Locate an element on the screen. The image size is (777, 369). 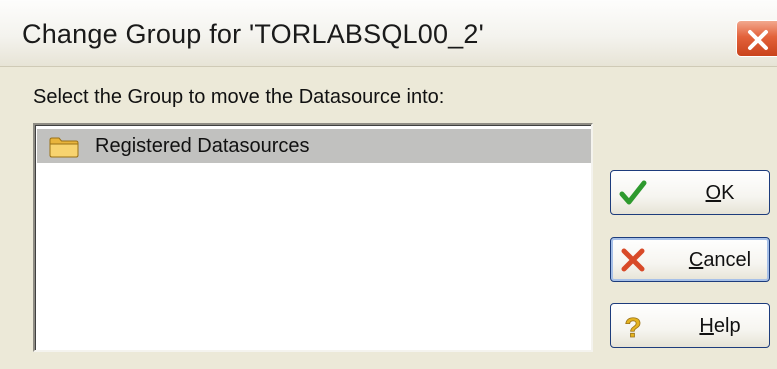
ok-button-label: OK is located at coordinates (720, 193).